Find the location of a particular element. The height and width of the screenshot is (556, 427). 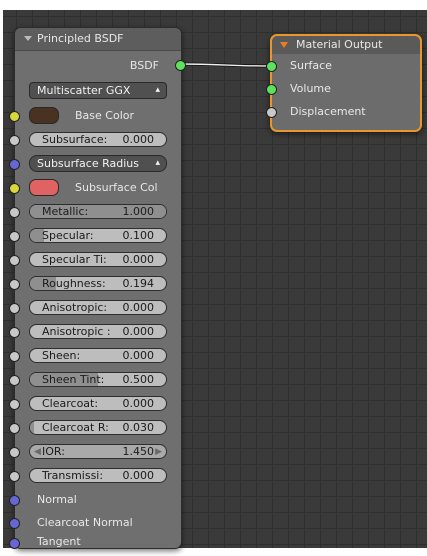

input-socket-surface is located at coordinates (271, 66).